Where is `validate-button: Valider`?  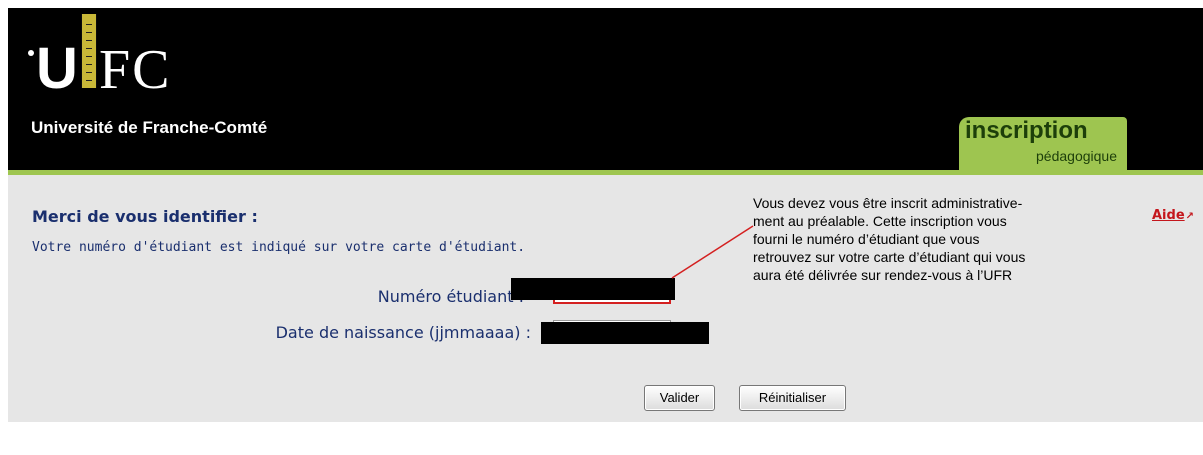
validate-button: Valider is located at coordinates (679, 398).